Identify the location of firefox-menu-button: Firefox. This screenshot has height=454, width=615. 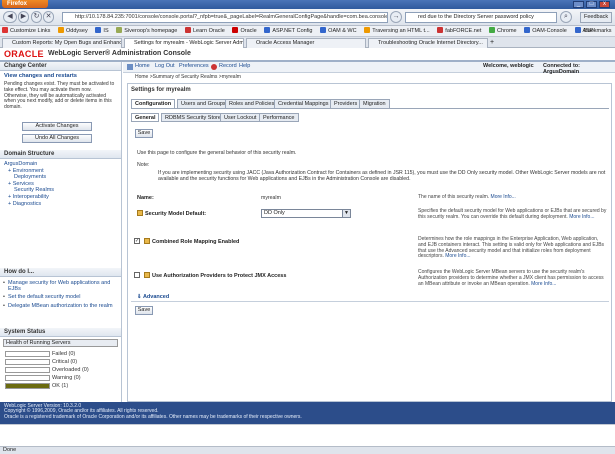
(25, 4).